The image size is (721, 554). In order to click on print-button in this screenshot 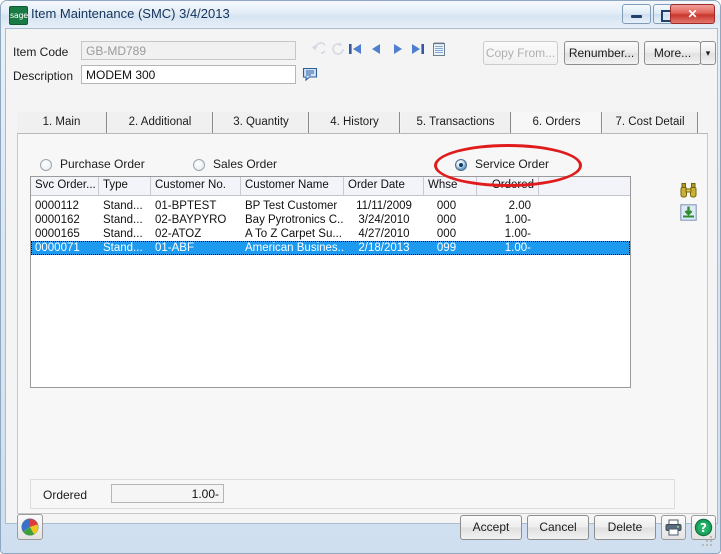, I will do `click(673, 527)`.